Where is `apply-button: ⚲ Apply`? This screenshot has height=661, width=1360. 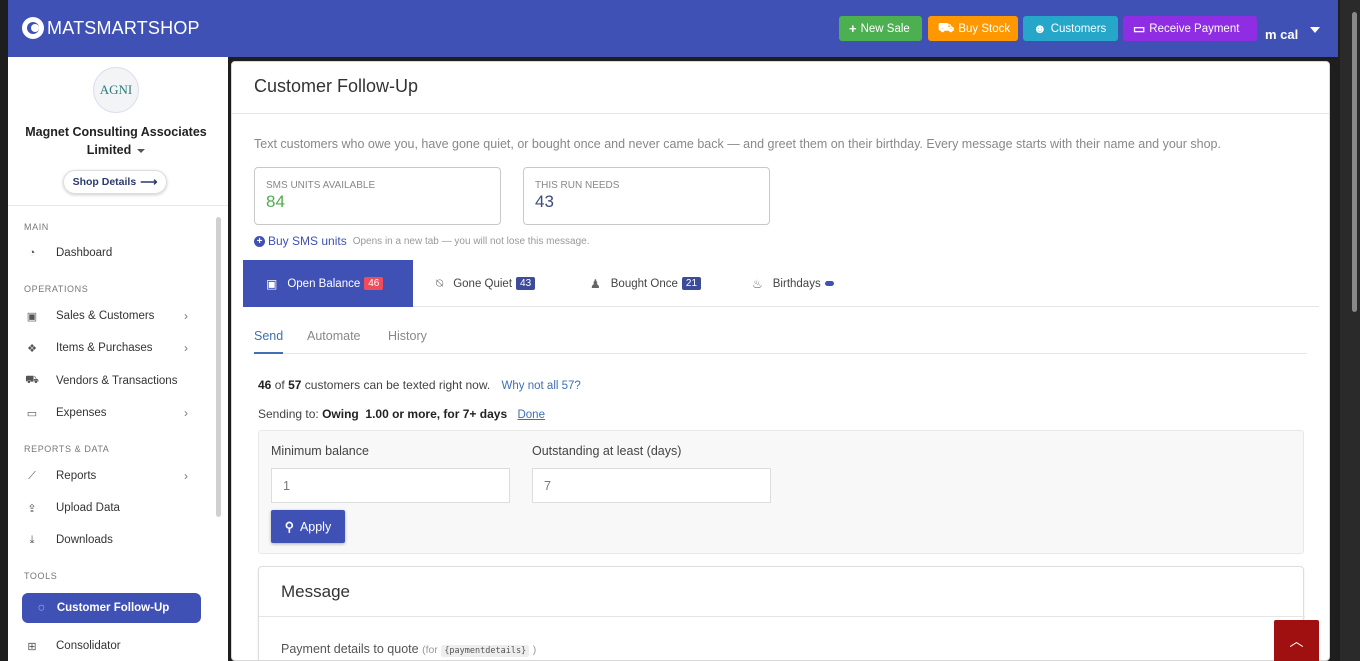 apply-button: ⚲ Apply is located at coordinates (308, 526).